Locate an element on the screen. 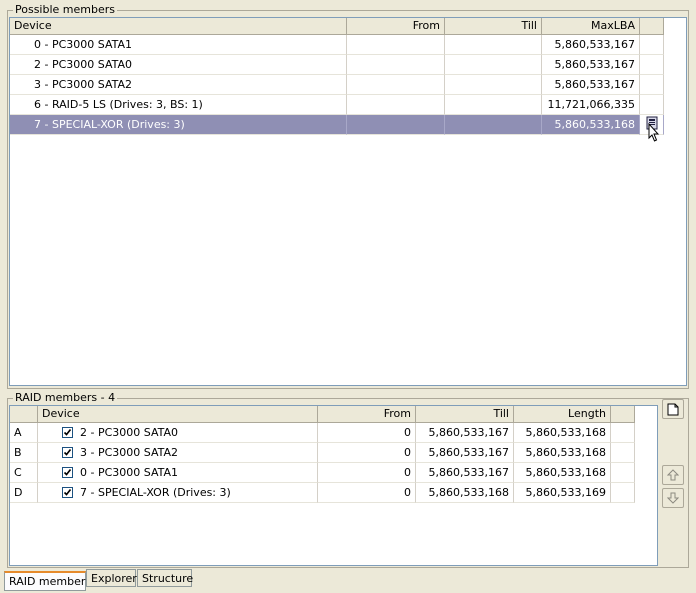  move-down-button is located at coordinates (673, 498).